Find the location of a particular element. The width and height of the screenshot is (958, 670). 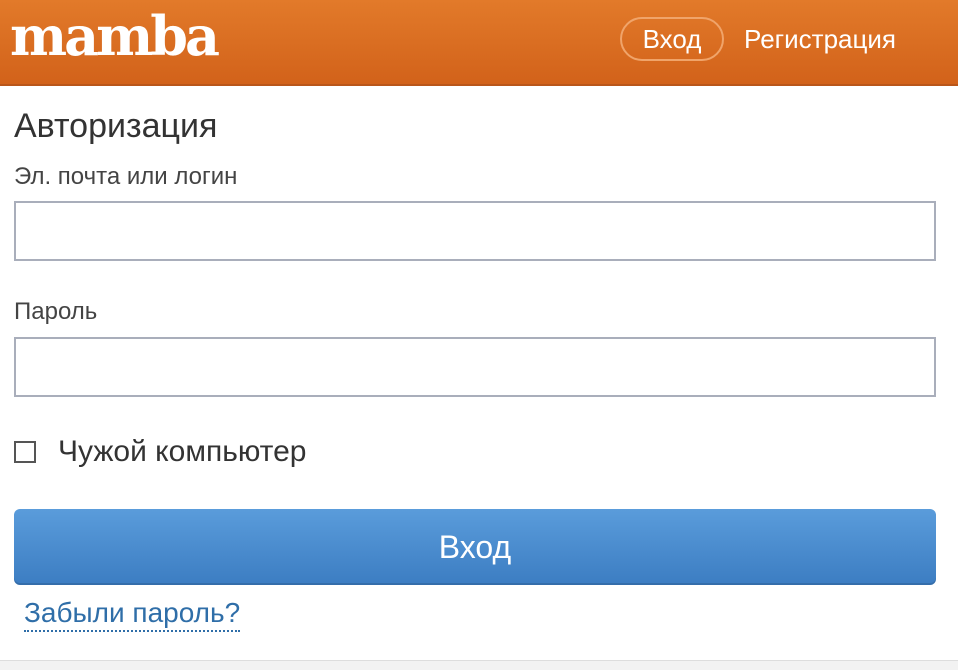

password-input is located at coordinates (475, 367).